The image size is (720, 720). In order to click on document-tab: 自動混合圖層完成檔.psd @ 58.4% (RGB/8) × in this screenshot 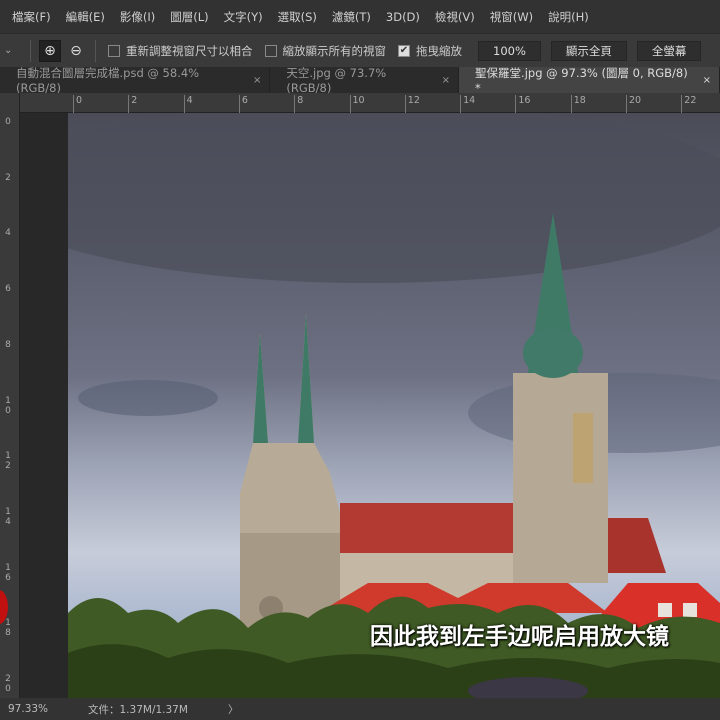, I will do `click(135, 80)`.